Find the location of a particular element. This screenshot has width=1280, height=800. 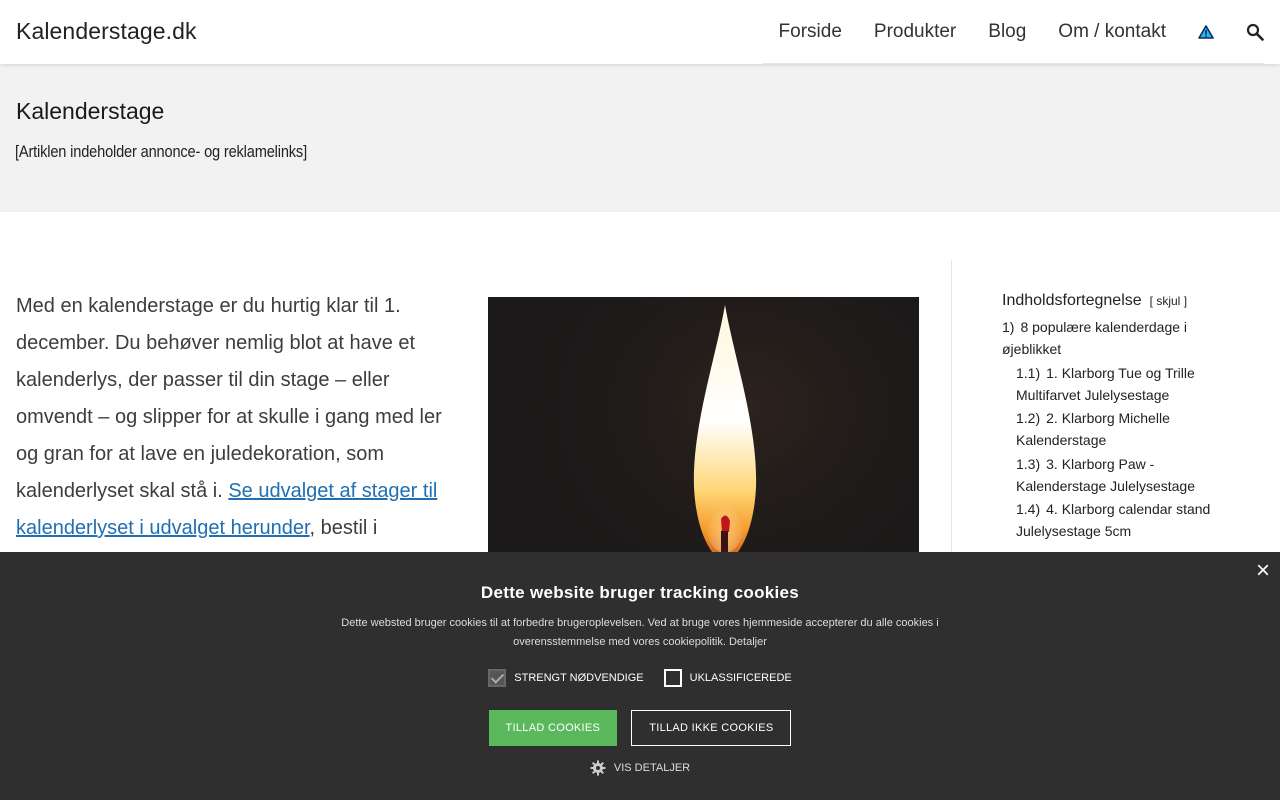

toc-item-number: 1.1) is located at coordinates (1028, 372).